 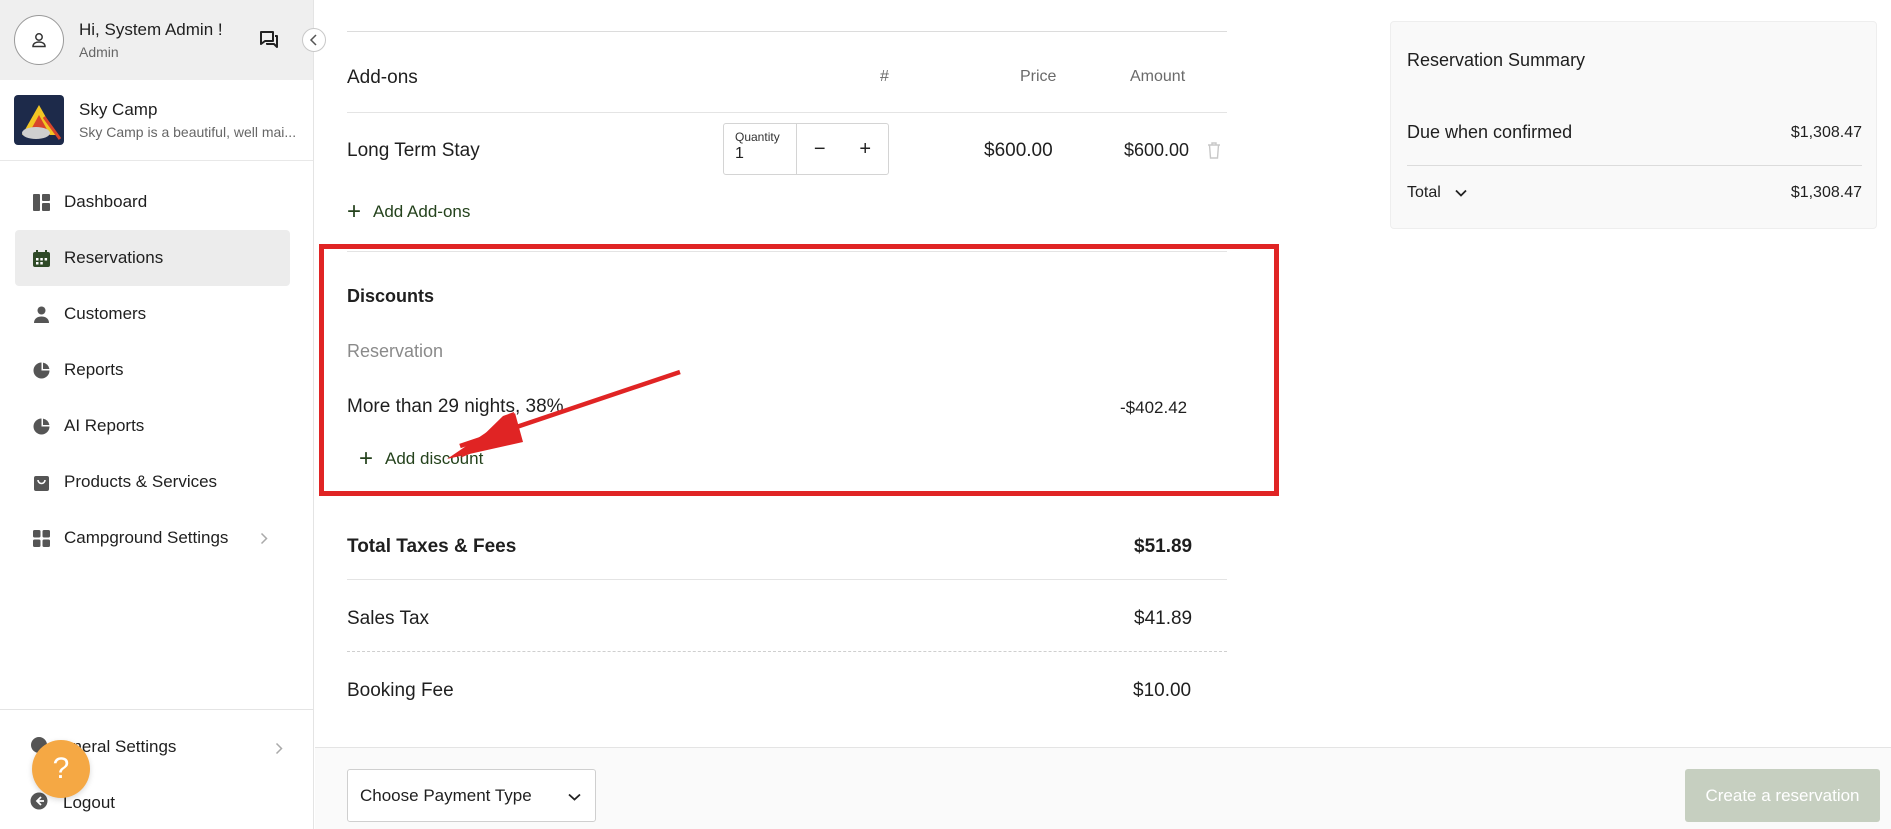 I want to click on total-value: $1,308.47, so click(x=1826, y=192).